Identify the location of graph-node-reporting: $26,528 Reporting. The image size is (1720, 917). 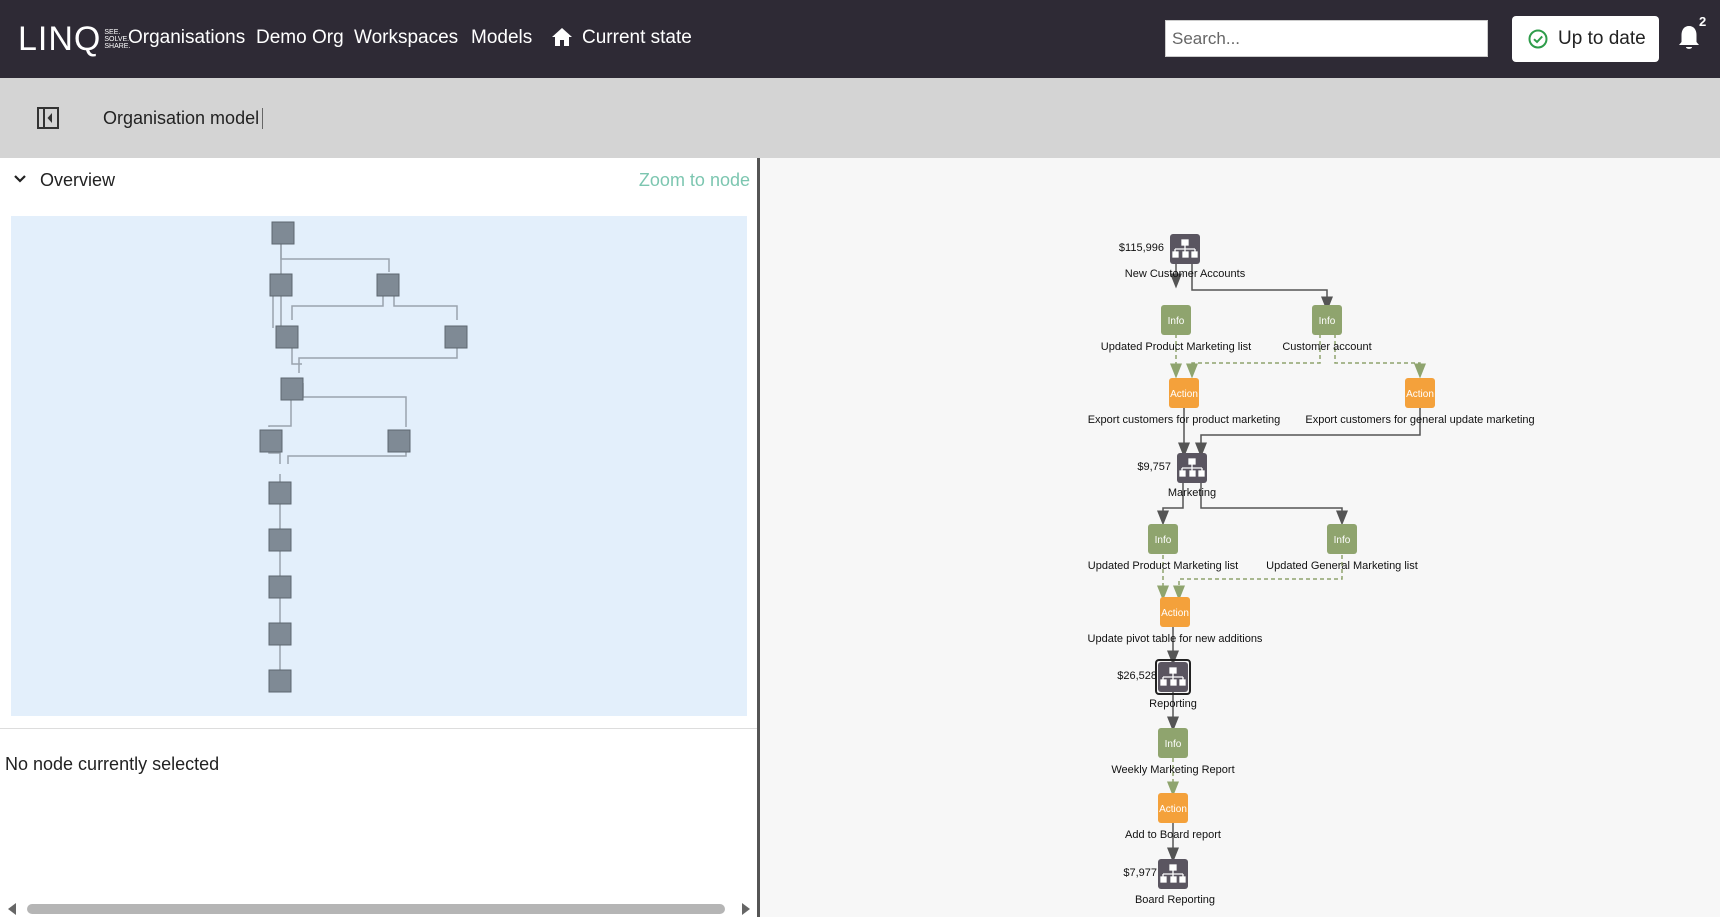
(1157, 684).